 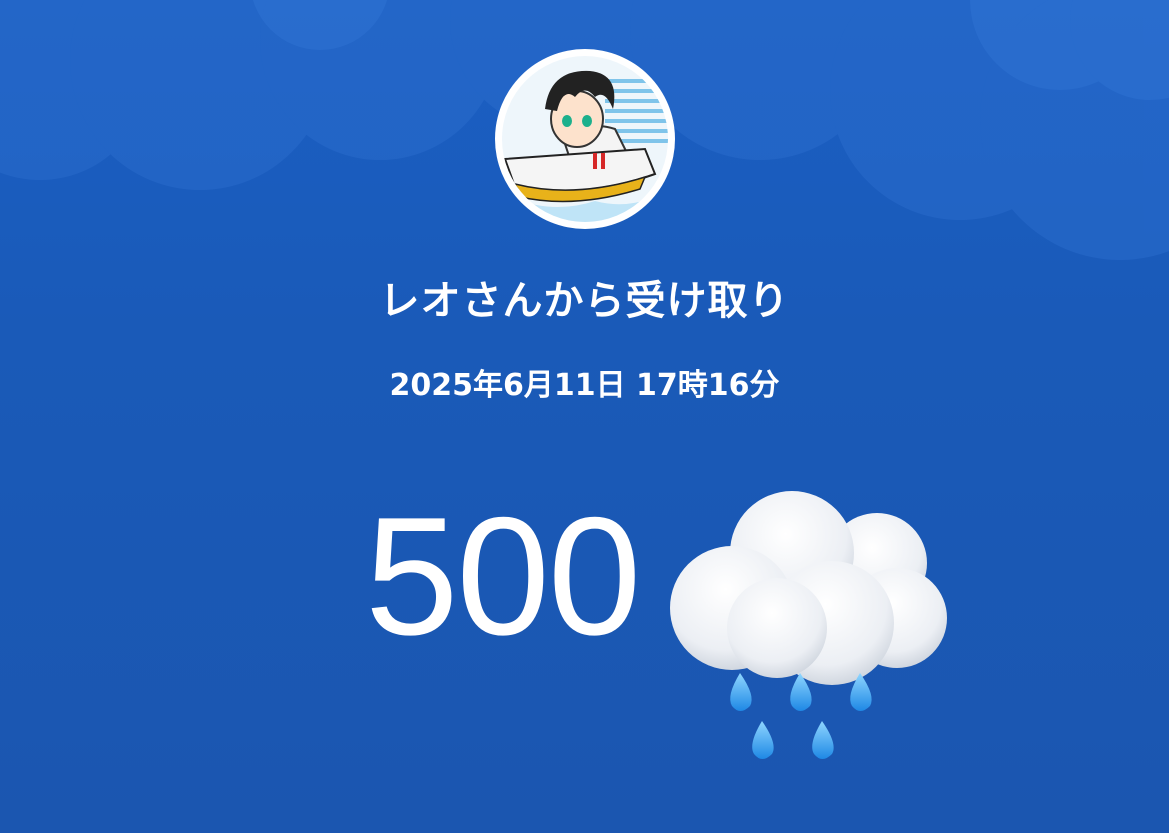 I want to click on avatar-image, so click(x=585, y=139).